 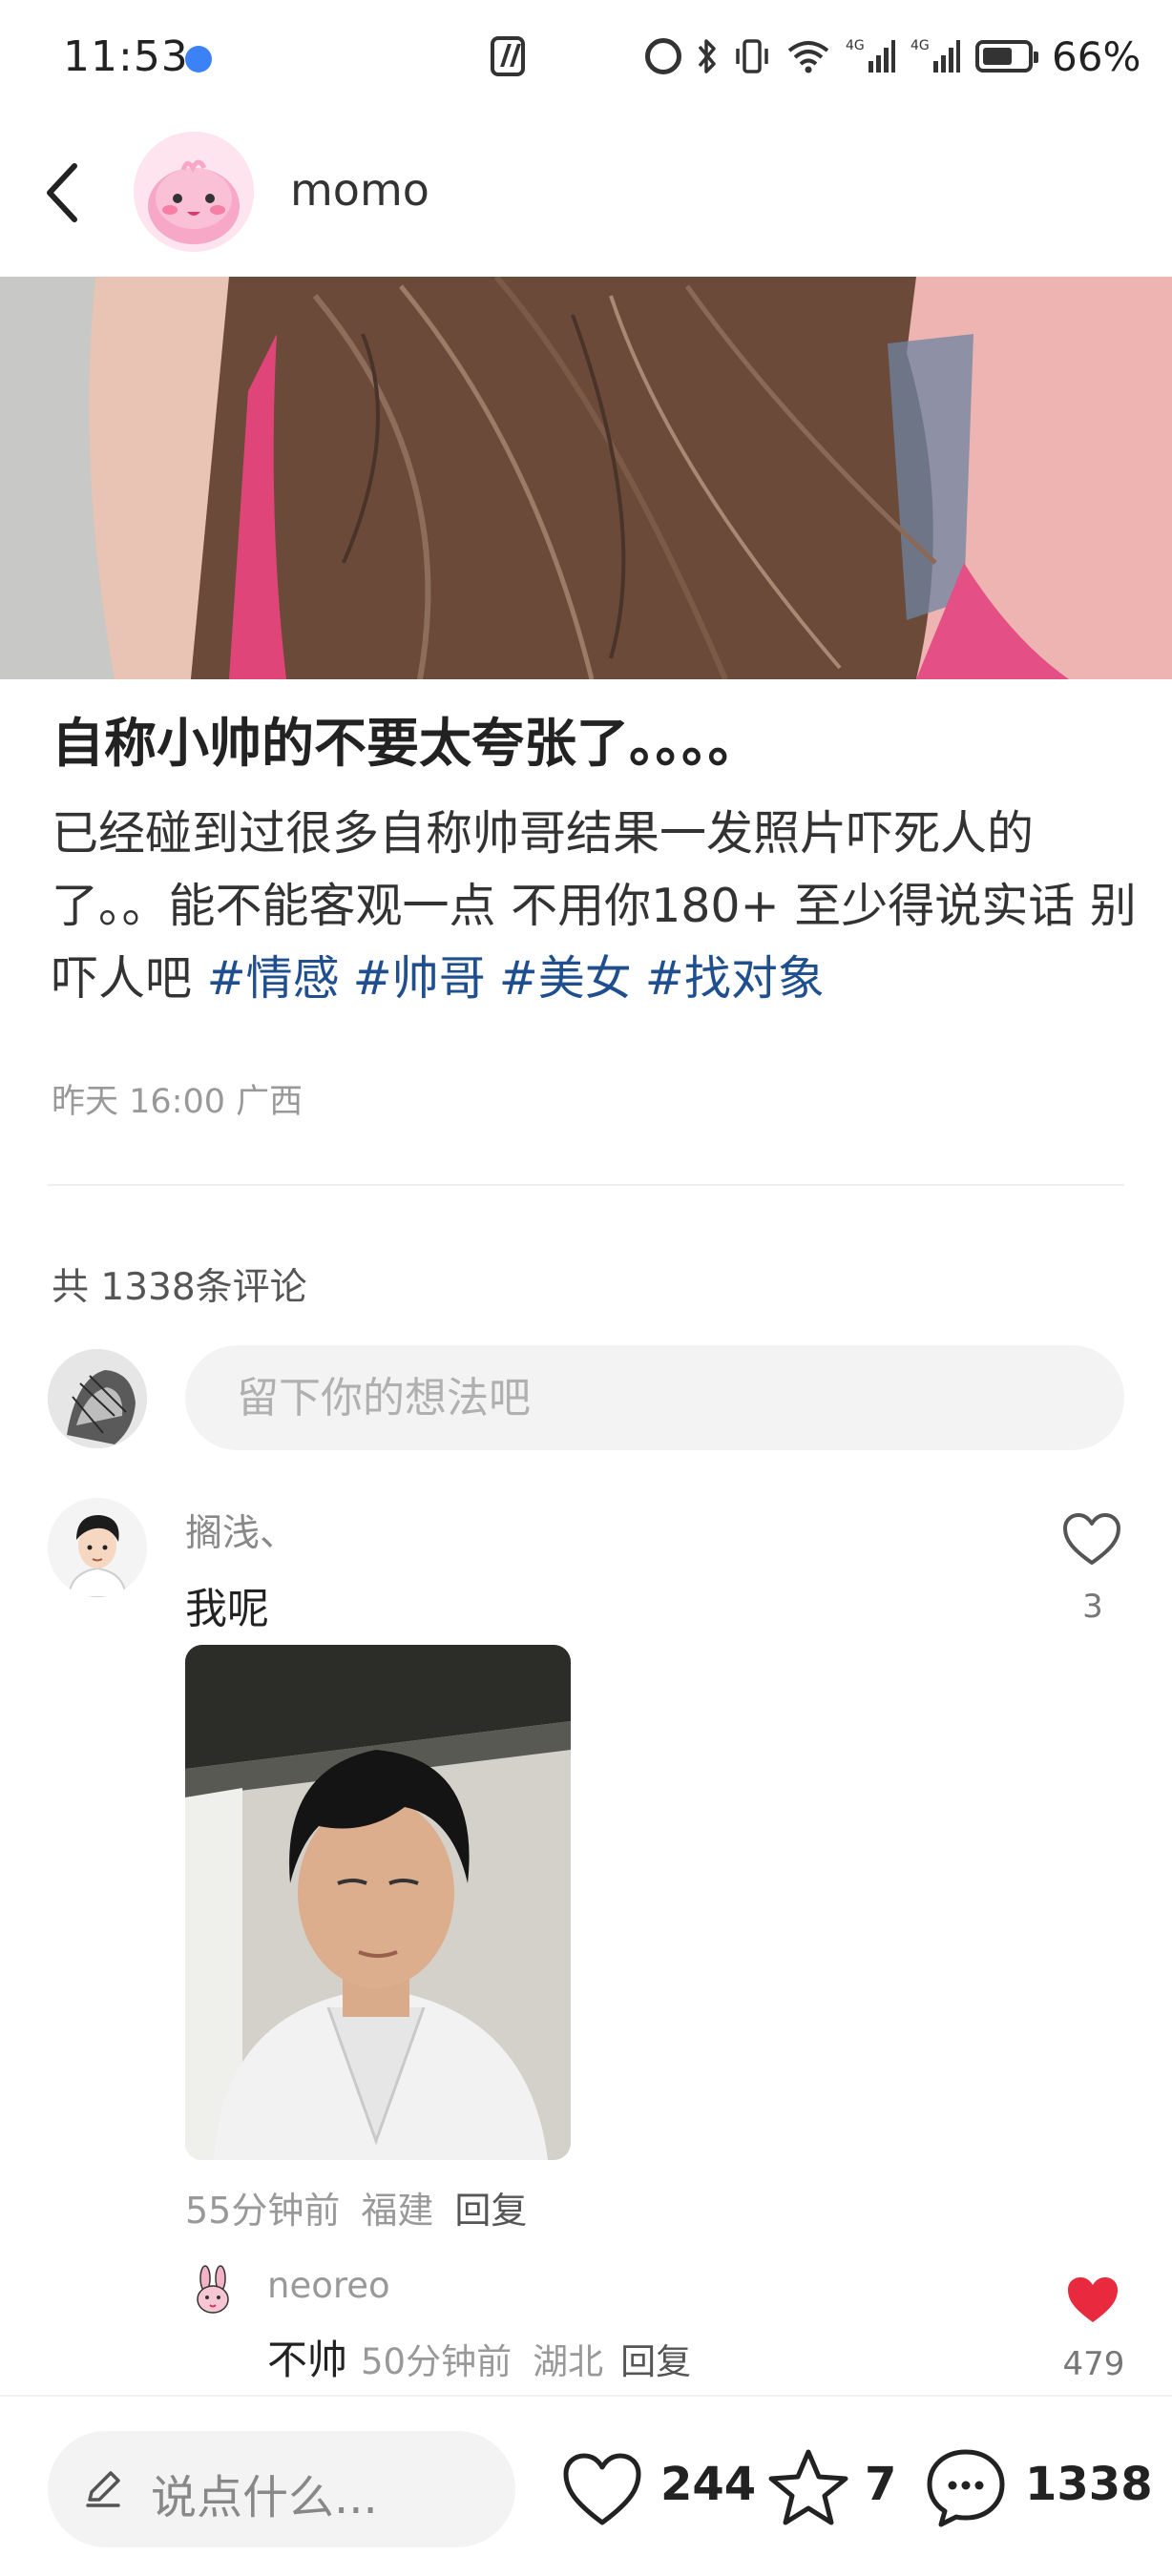 I want to click on pencil-icon, so click(x=103, y=2489).